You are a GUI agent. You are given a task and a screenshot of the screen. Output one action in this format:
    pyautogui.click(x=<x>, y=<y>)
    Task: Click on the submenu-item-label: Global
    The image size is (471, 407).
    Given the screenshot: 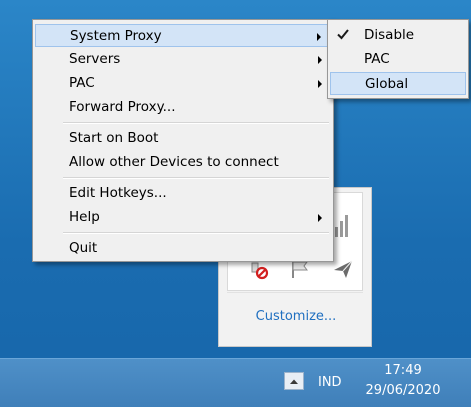 What is the action you would take?
    pyautogui.click(x=387, y=84)
    